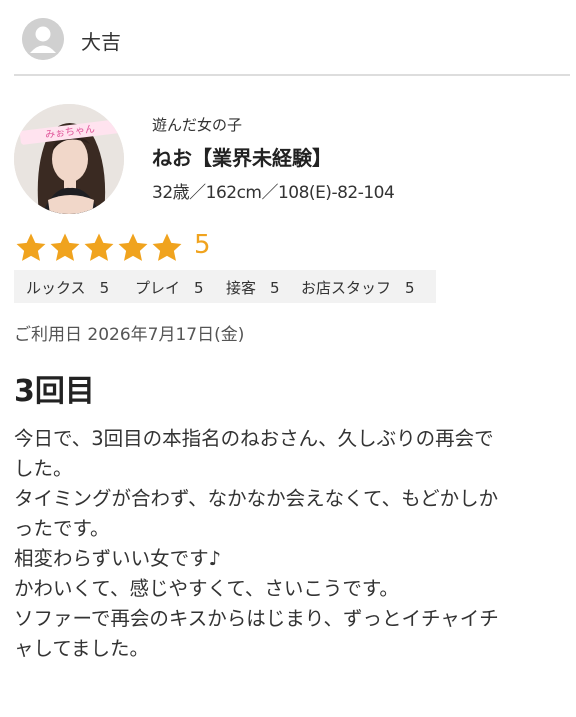 Image resolution: width=576 pixels, height=717 pixels. What do you see at coordinates (43, 39) in the screenshot?
I see `user-avatar-icon` at bounding box center [43, 39].